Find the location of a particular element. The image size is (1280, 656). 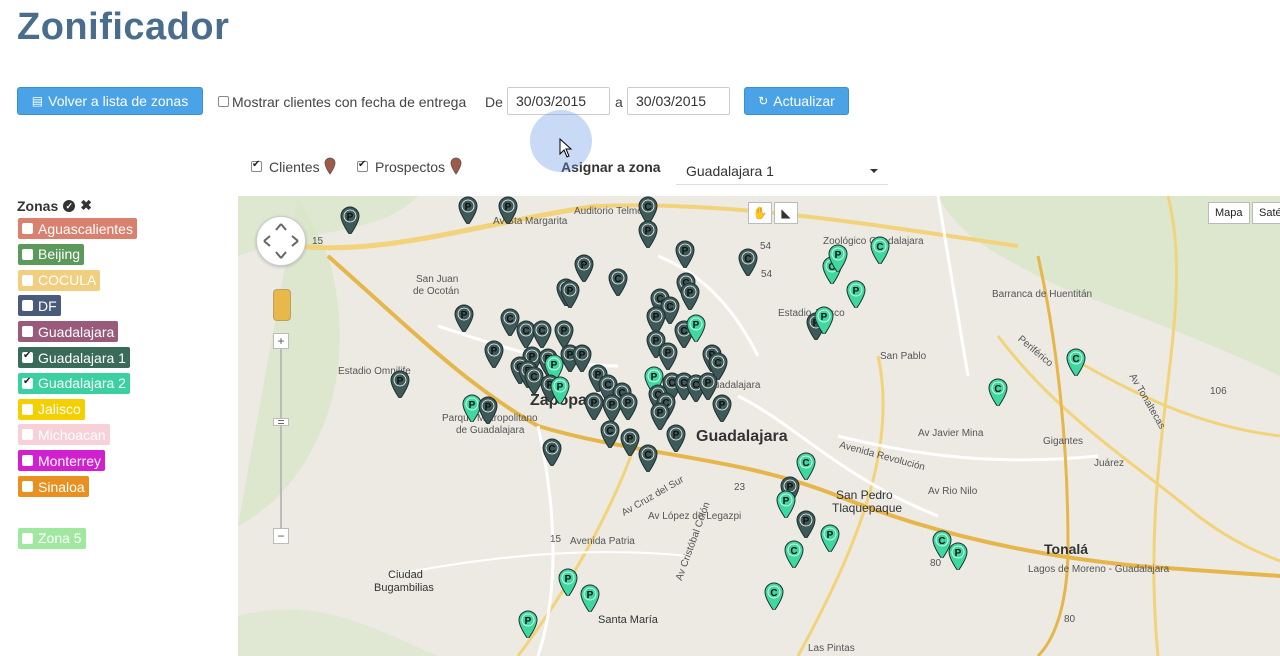

zone-item: Michoacan is located at coordinates (64, 435).